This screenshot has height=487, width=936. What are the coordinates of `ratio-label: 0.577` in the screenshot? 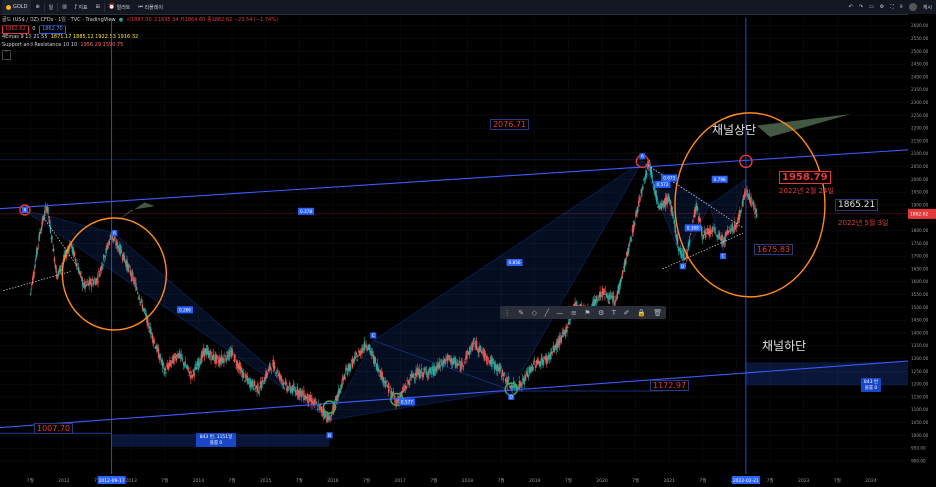 It's located at (407, 402).